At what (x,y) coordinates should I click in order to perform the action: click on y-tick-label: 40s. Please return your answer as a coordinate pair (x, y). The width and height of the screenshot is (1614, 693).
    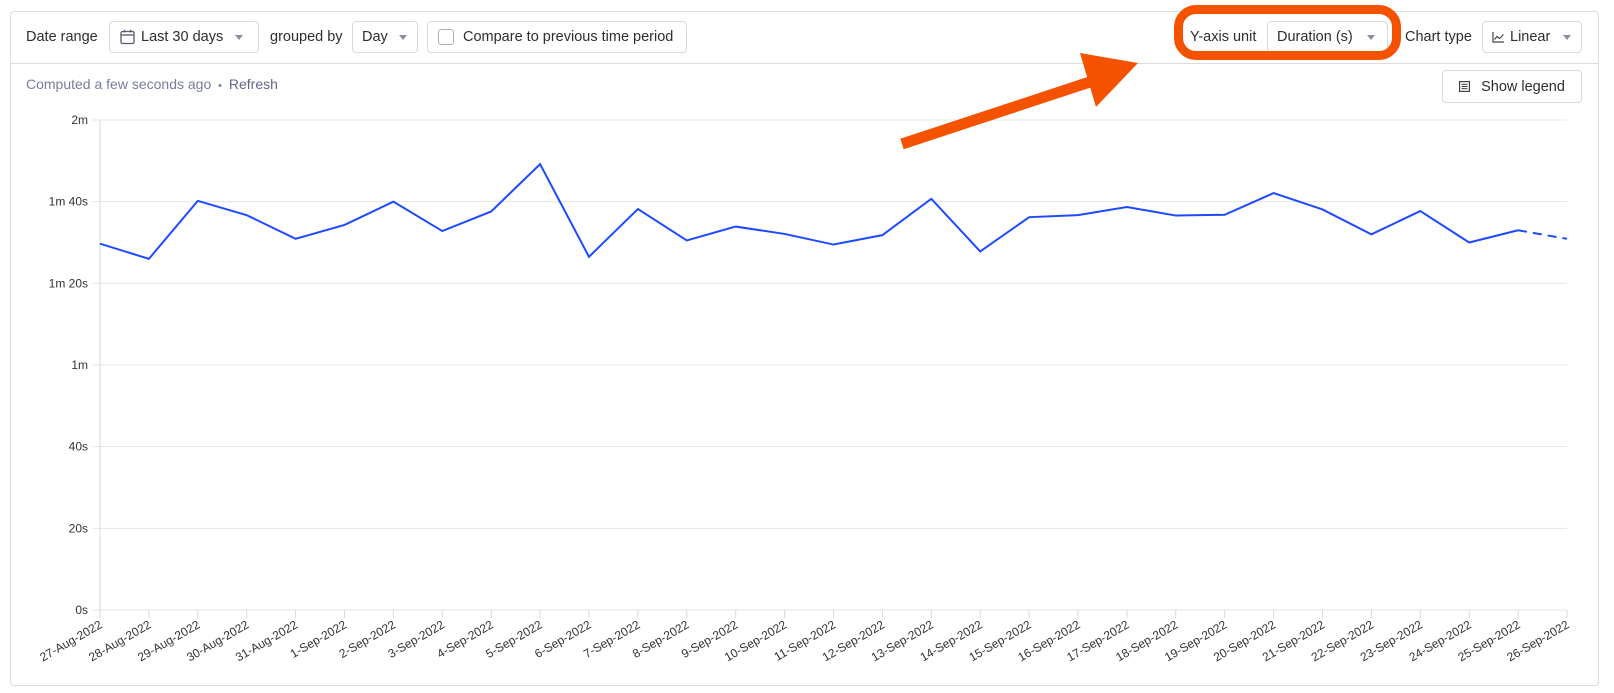
    Looking at the image, I should click on (78, 447).